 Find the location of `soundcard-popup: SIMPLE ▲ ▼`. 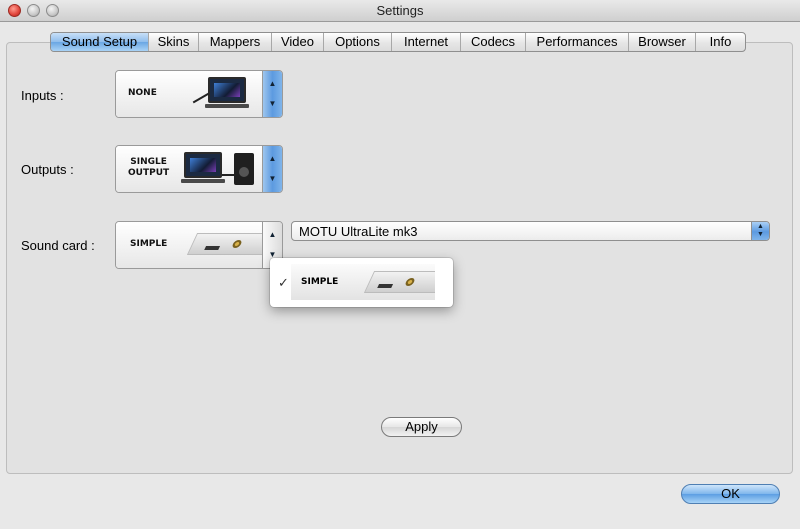

soundcard-popup: SIMPLE ▲ ▼ is located at coordinates (199, 245).